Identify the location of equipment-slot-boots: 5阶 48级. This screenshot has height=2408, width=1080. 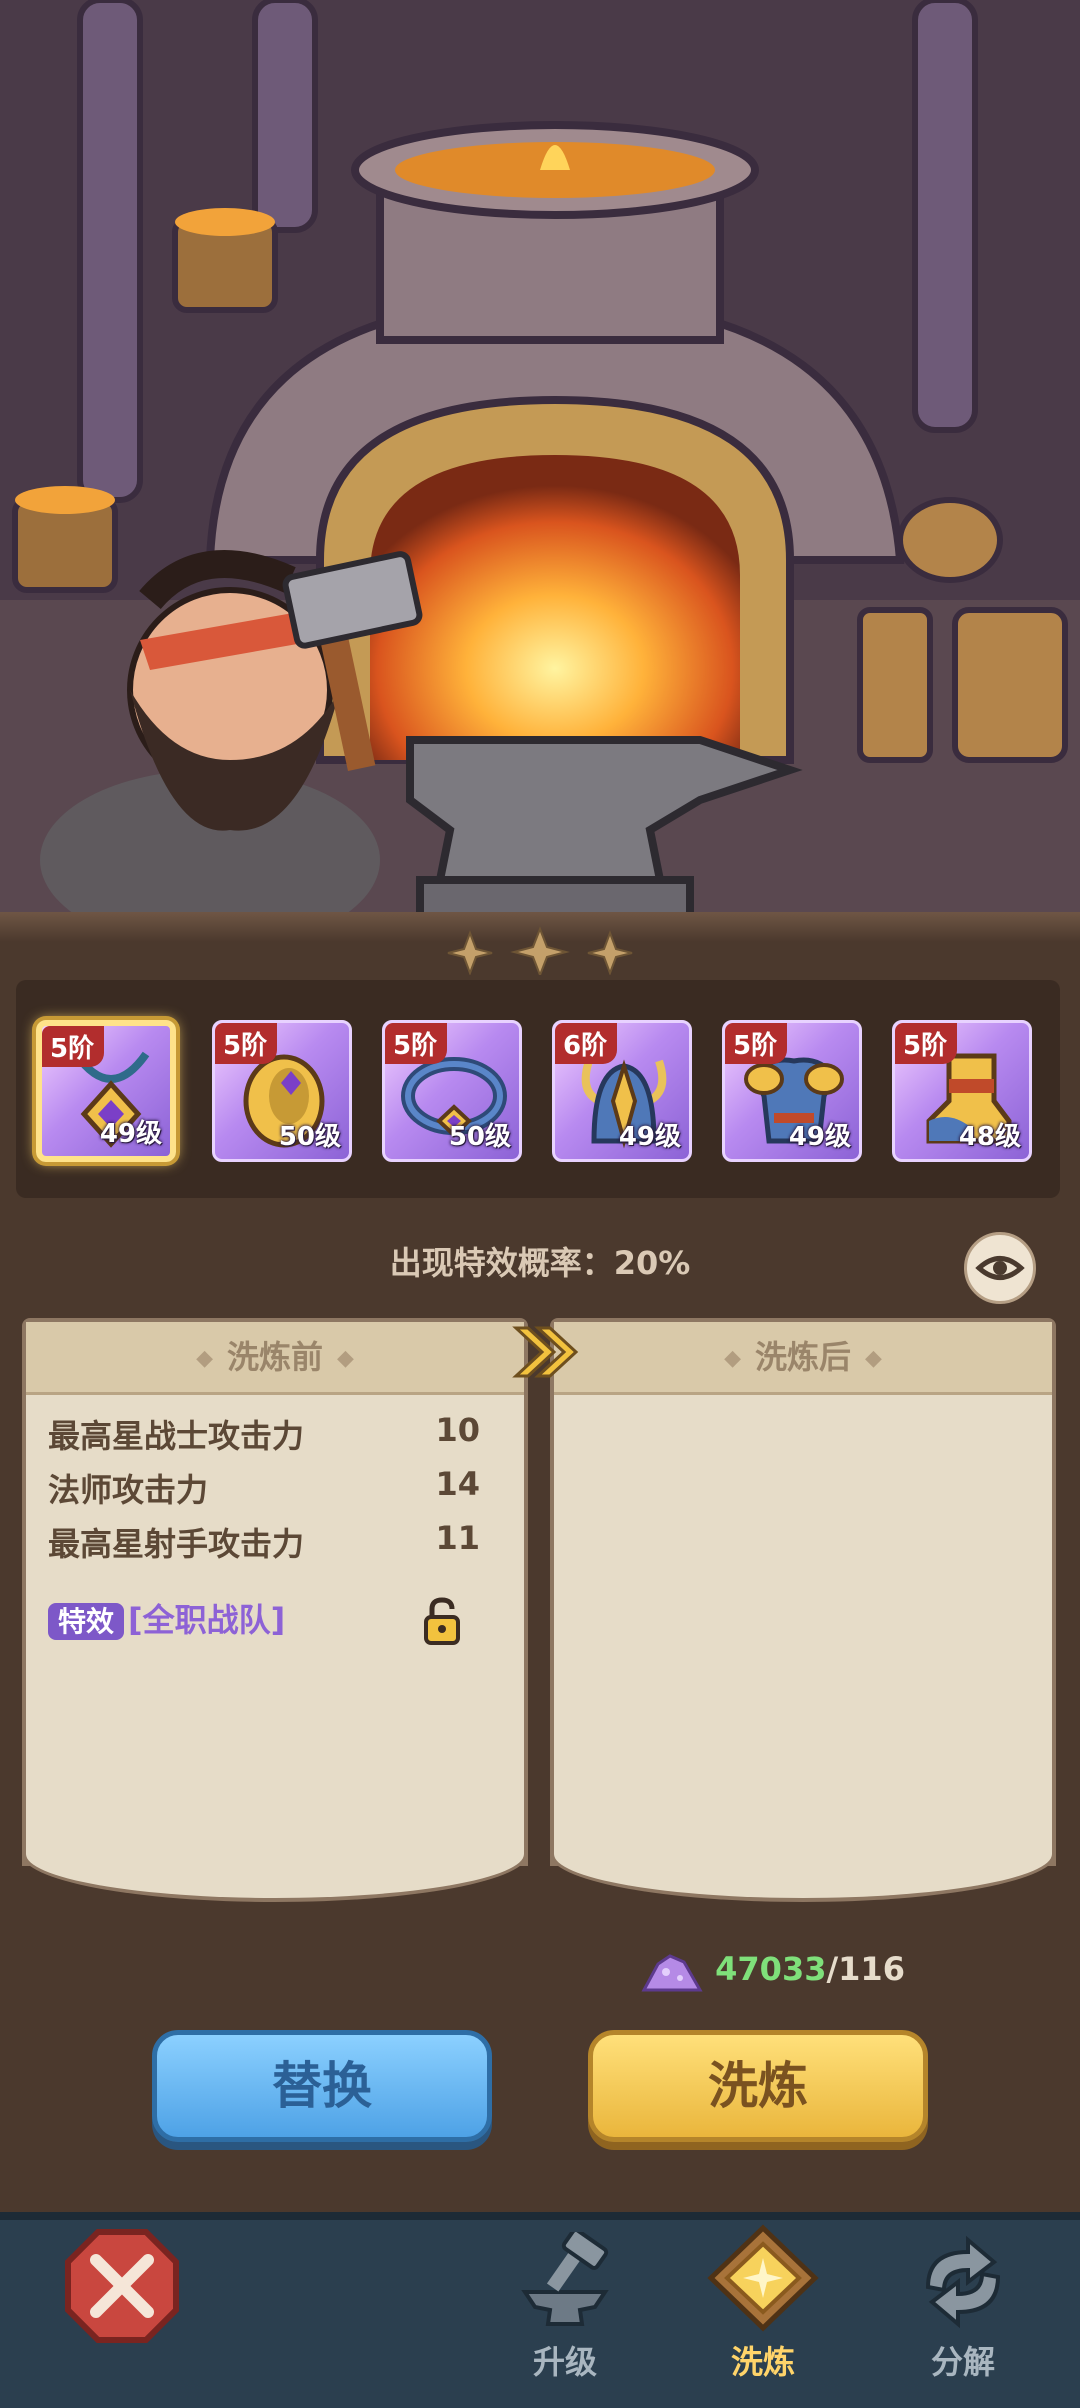
(962, 1091).